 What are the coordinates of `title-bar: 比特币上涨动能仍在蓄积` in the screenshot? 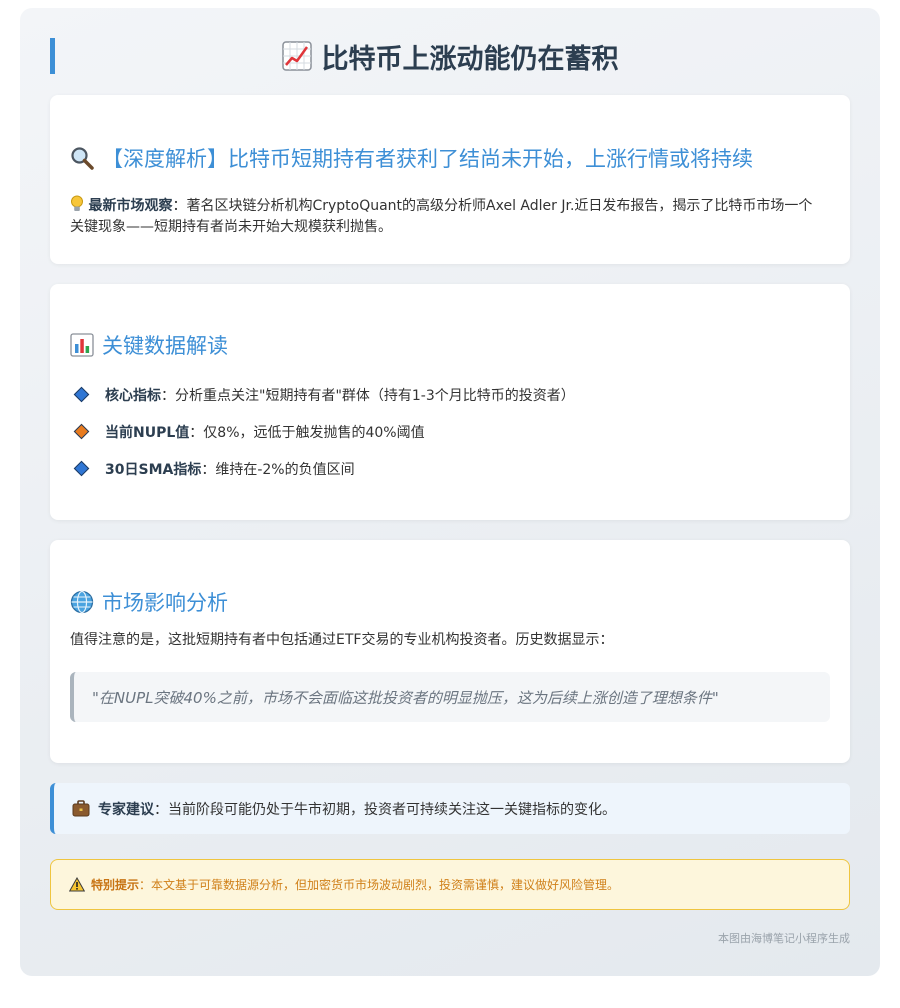 It's located at (450, 56).